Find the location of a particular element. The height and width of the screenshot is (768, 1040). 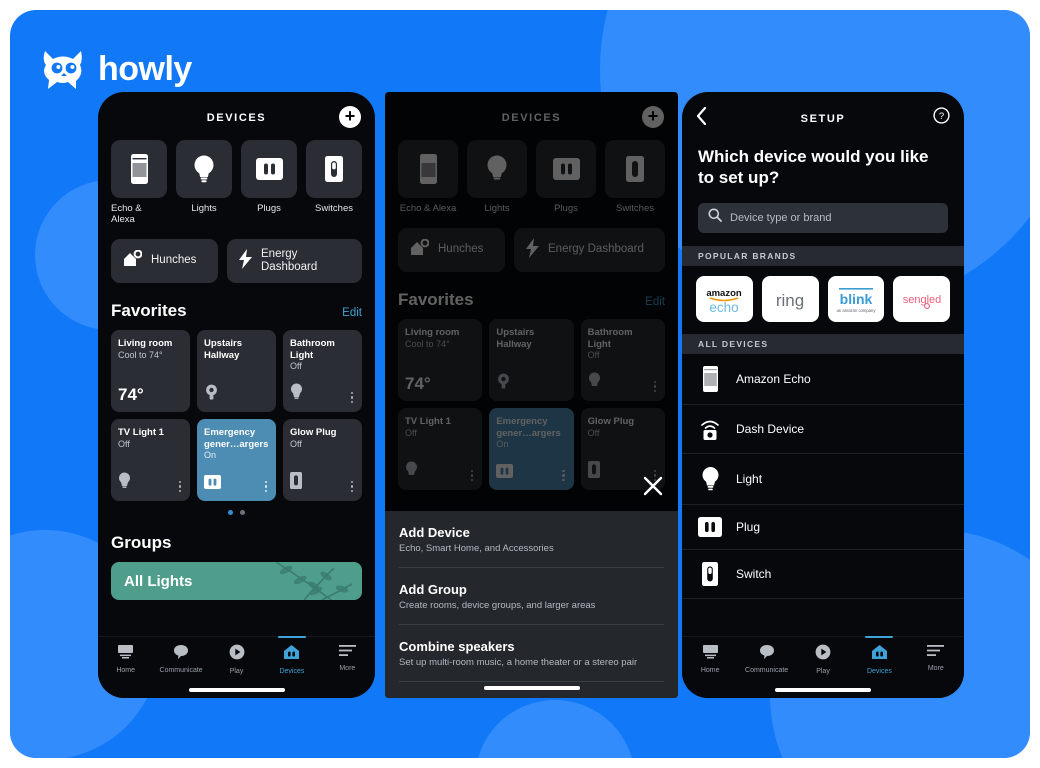

device-label: Light is located at coordinates (749, 478).